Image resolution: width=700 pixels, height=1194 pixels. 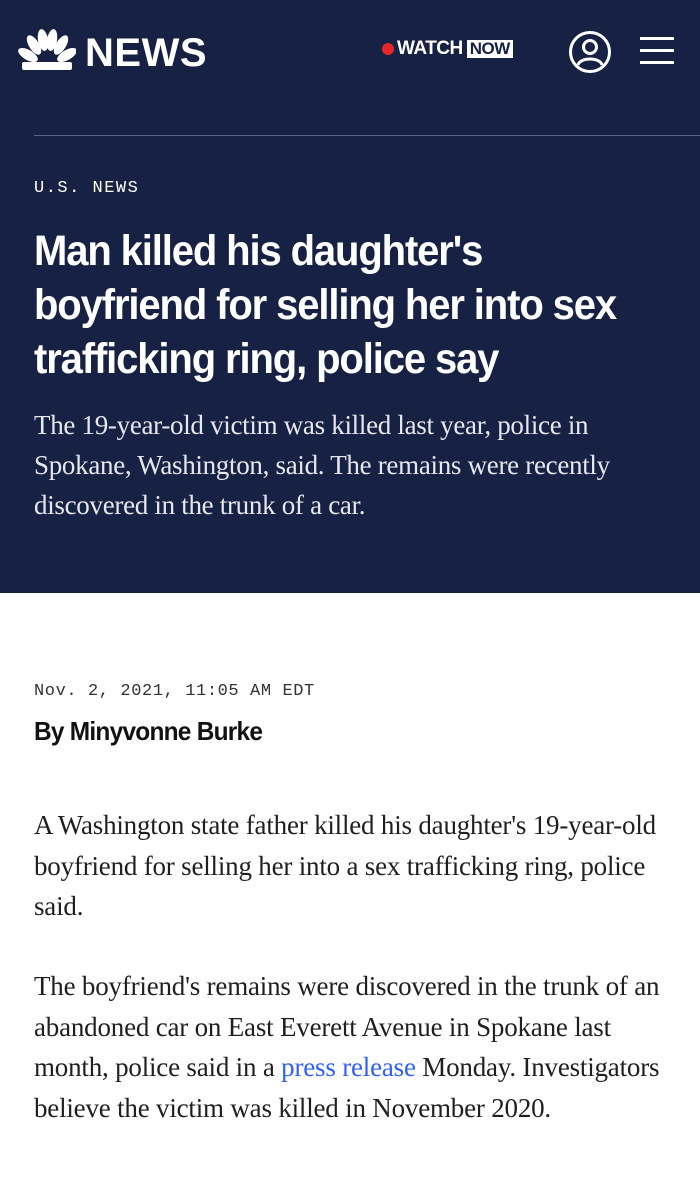 I want to click on nbc-news-logo: NEWS, so click(x=112, y=52).